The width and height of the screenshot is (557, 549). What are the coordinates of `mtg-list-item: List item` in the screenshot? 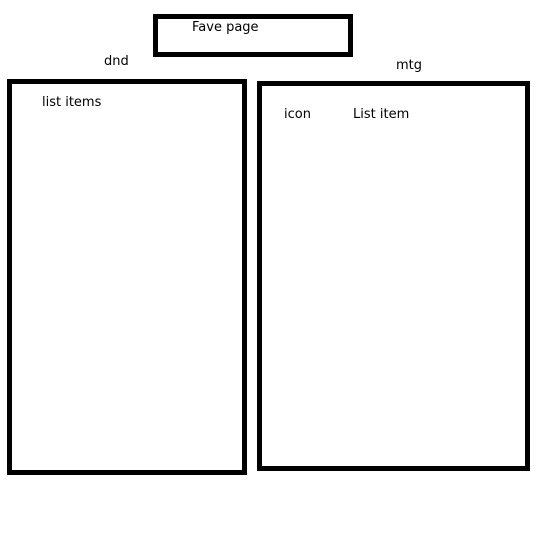 It's located at (381, 114).